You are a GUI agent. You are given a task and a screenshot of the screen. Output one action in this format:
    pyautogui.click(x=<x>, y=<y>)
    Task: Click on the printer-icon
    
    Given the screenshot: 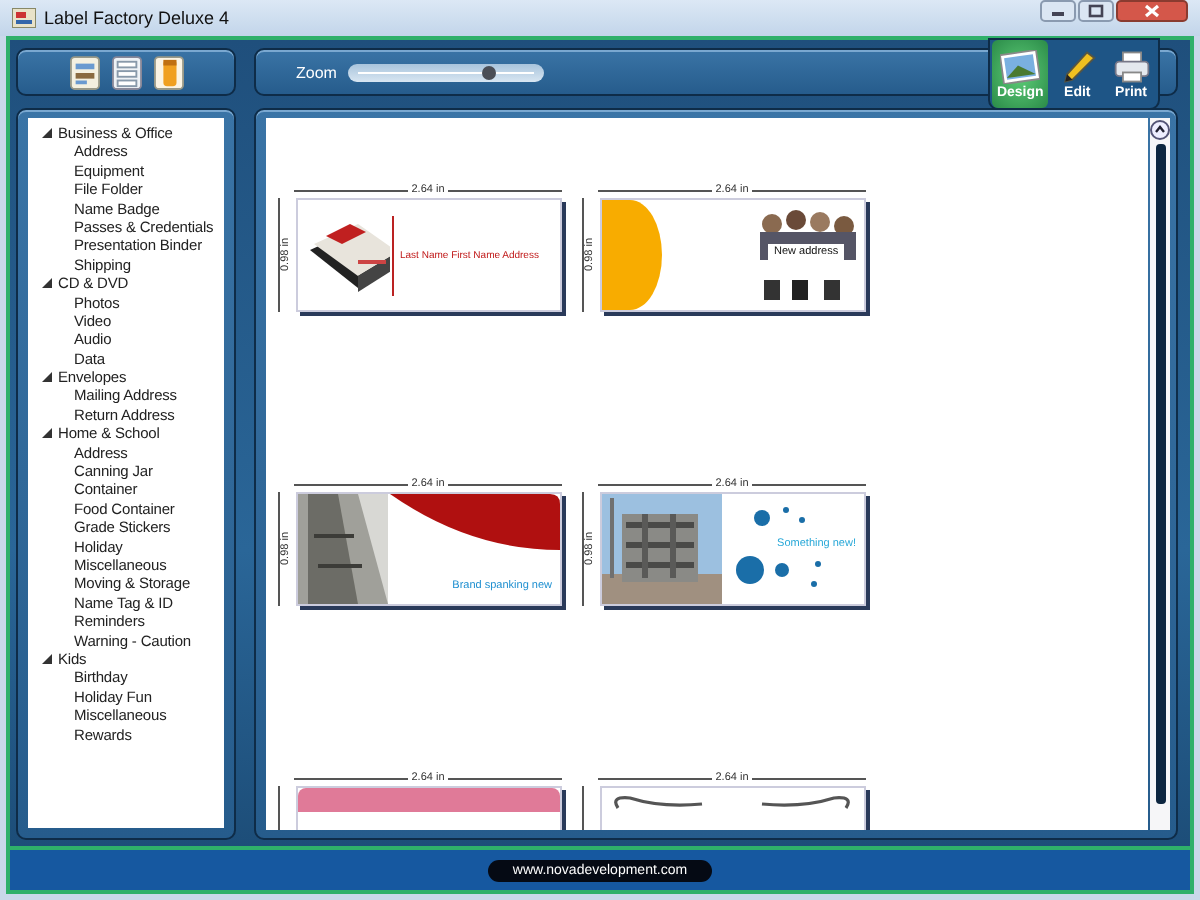 What is the action you would take?
    pyautogui.click(x=1131, y=66)
    